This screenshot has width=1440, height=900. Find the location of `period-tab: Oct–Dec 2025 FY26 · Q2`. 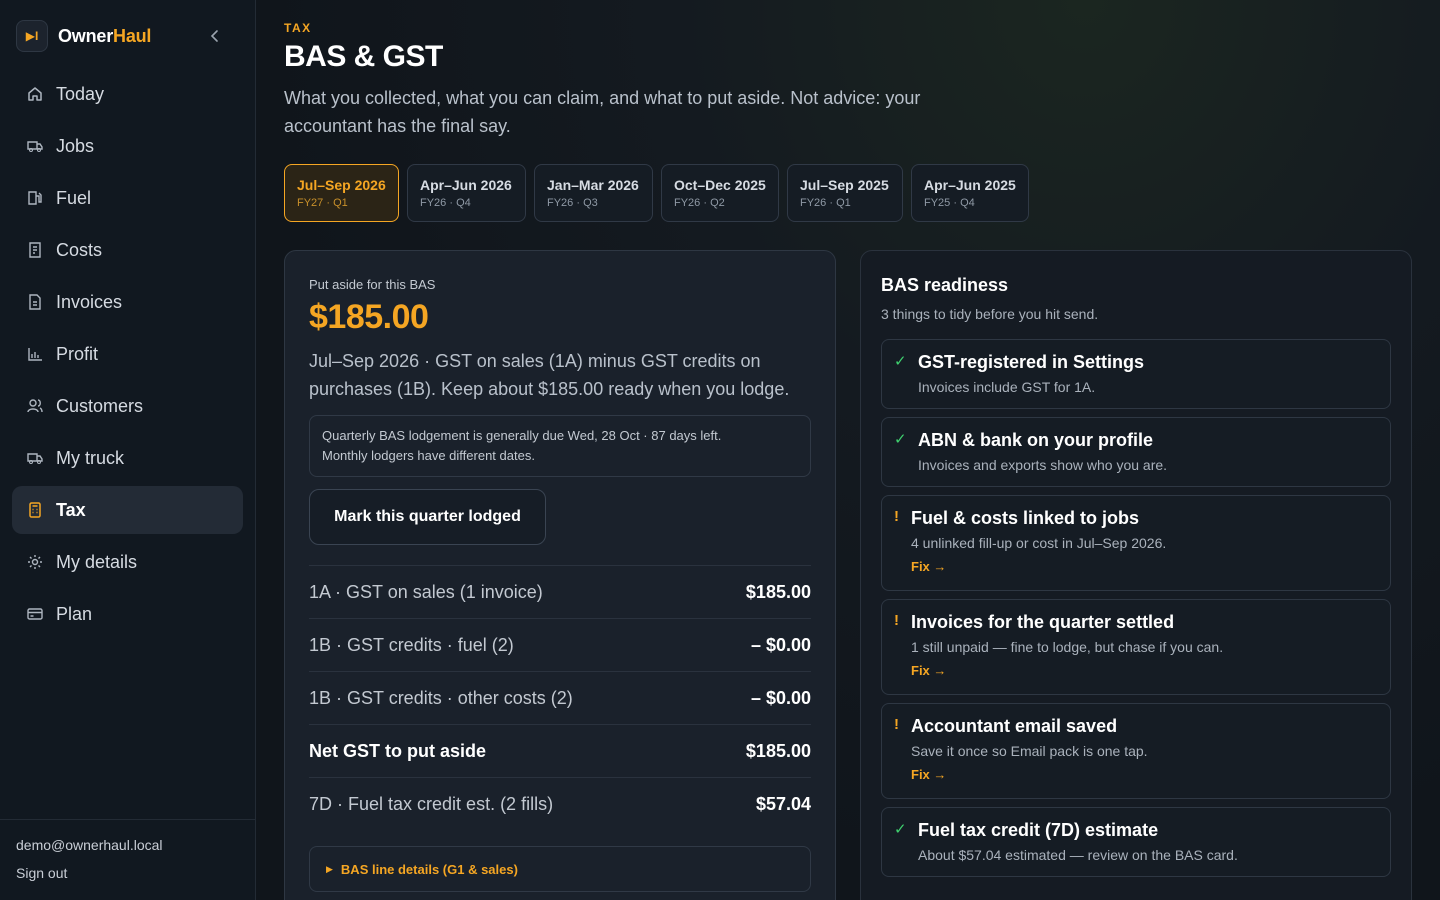

period-tab: Oct–Dec 2025 FY26 · Q2 is located at coordinates (720, 193).